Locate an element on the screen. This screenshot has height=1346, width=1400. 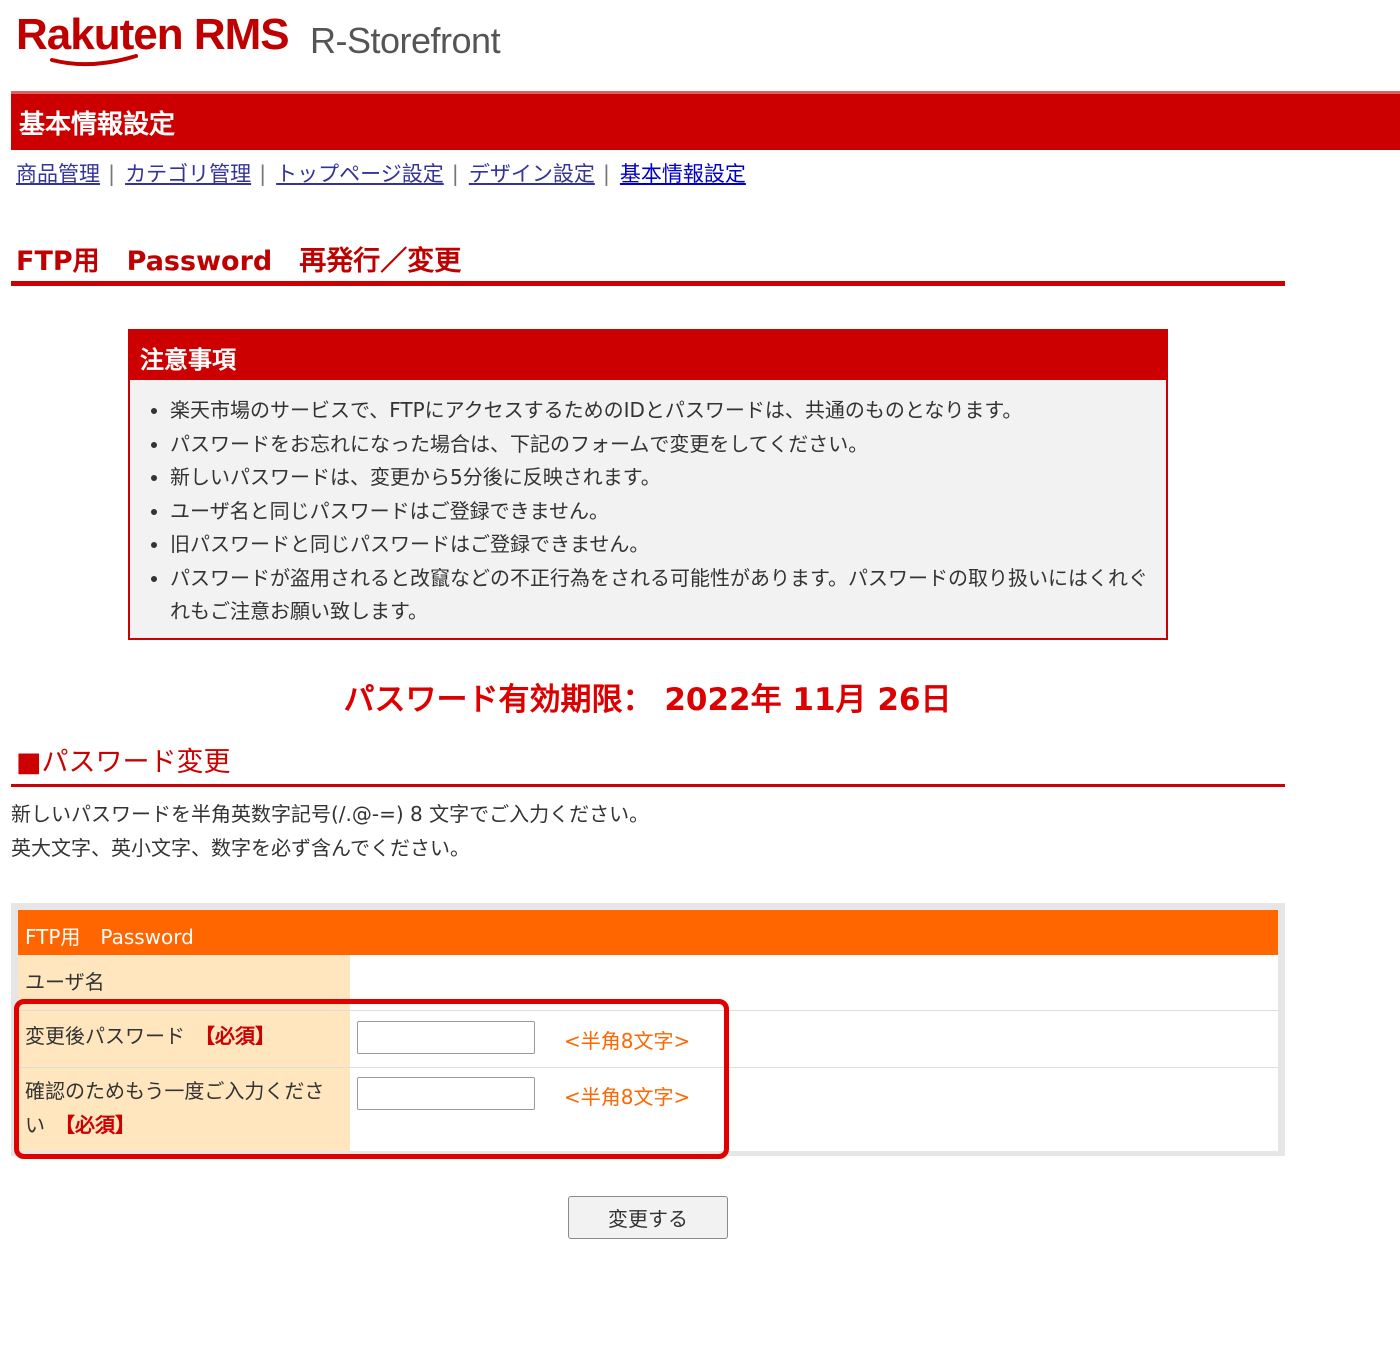
brand-name: Rakuten RMS is located at coordinates (153, 34).